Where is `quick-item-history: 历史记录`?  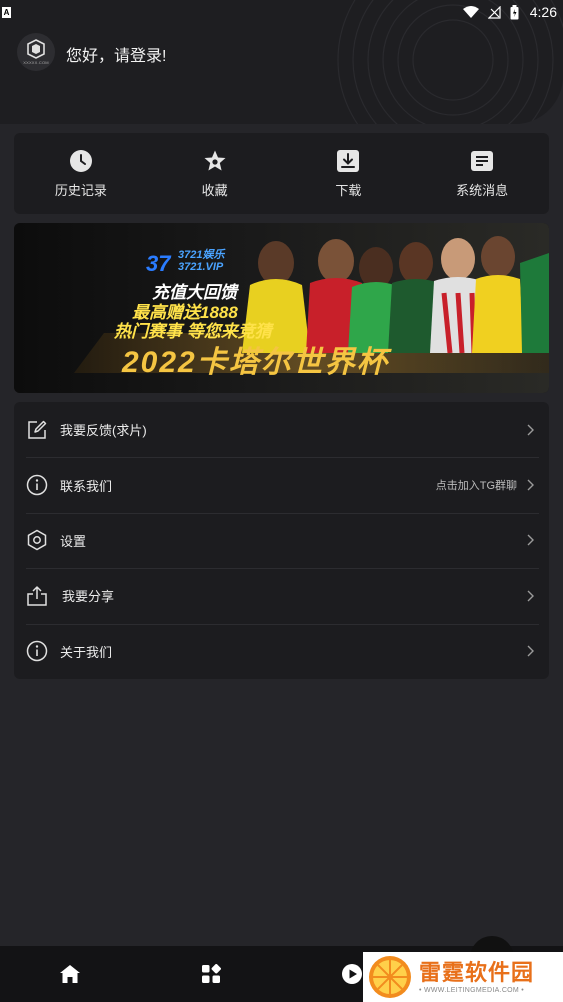
quick-item-history: 历史记录 is located at coordinates (81, 173).